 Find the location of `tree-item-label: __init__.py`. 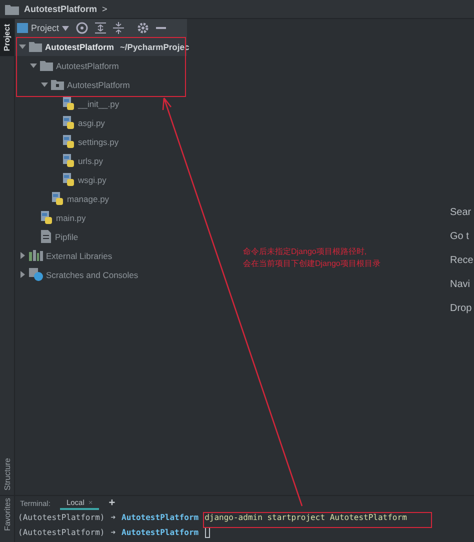

tree-item-label: __init__.py is located at coordinates (99, 103).